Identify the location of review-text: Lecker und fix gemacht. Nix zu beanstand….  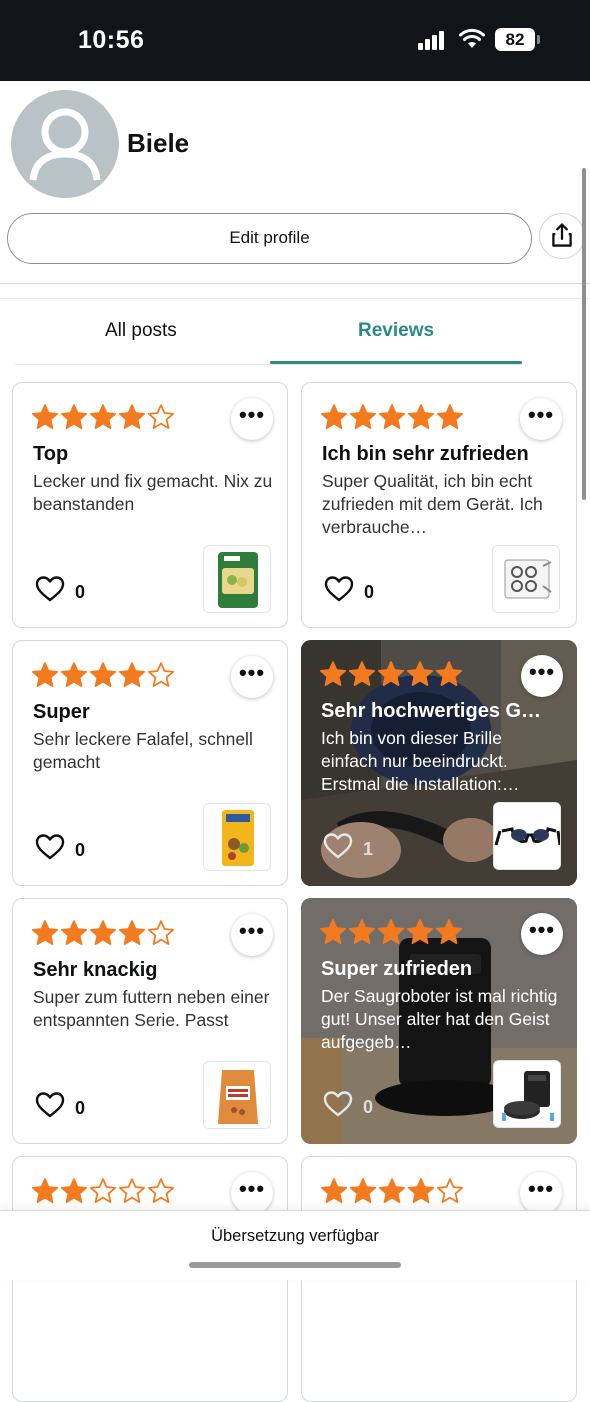
(153, 492).